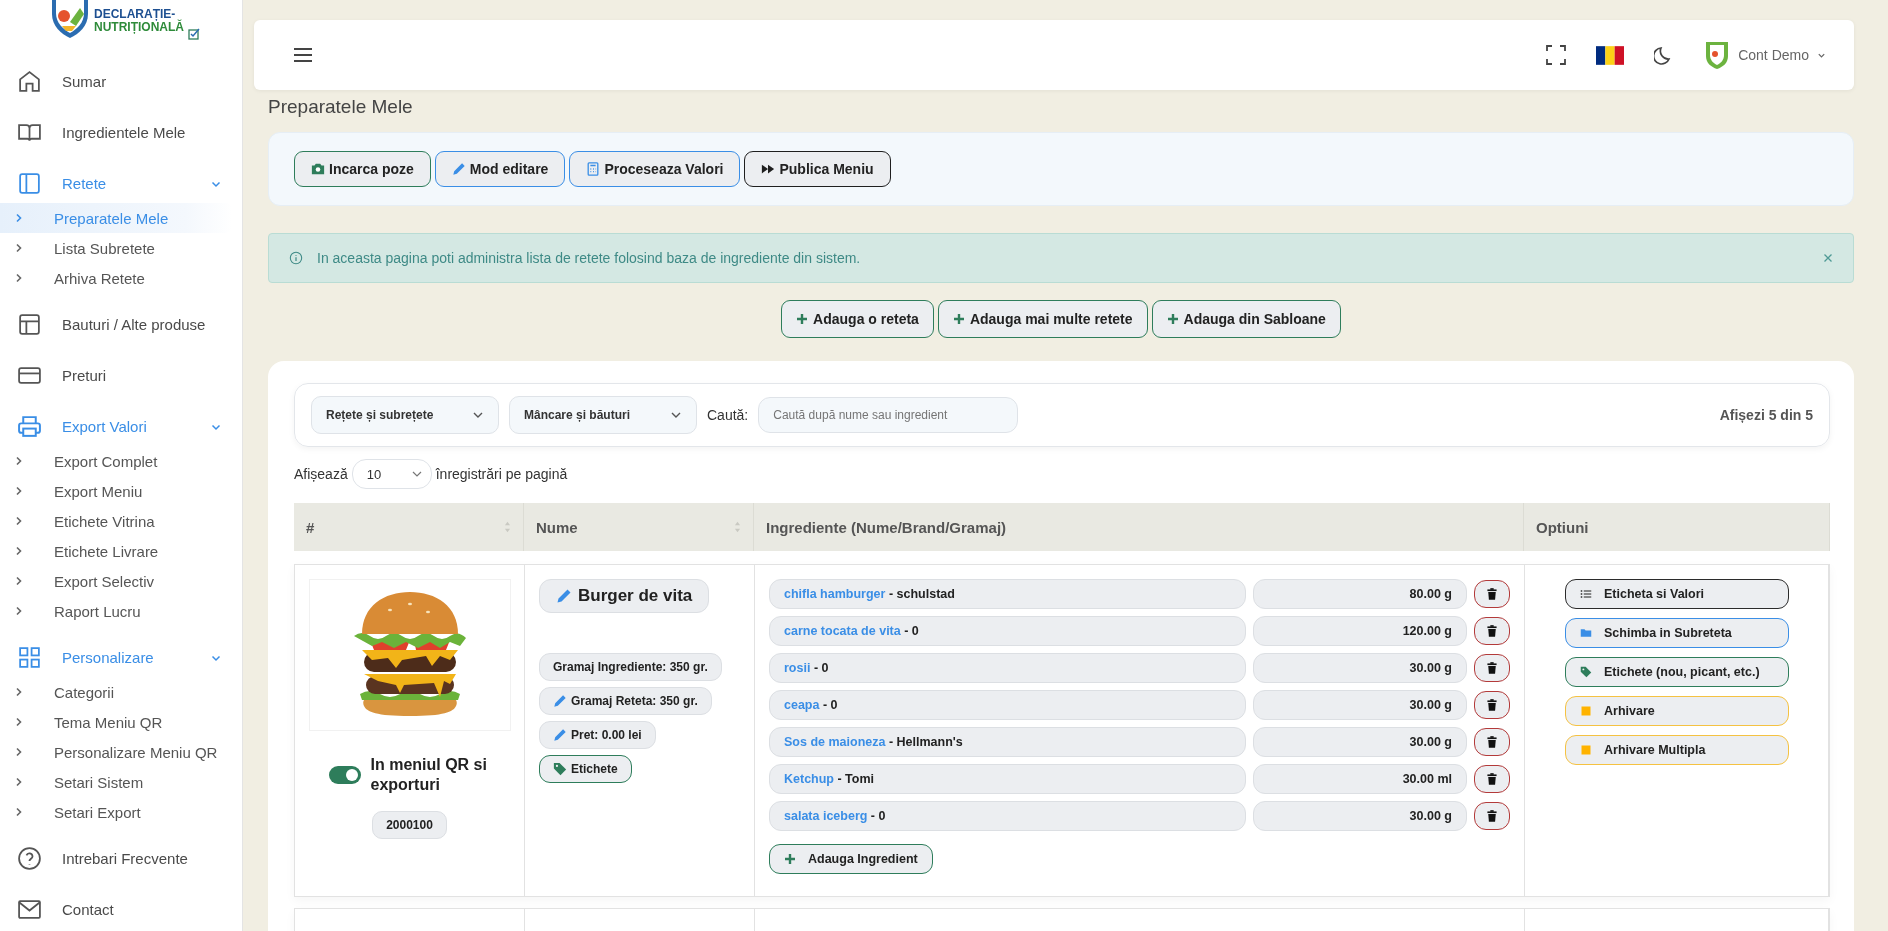 Image resolution: width=1888 pixels, height=931 pixels. I want to click on option-button: Etichete (nou, picant, etc.), so click(1677, 672).